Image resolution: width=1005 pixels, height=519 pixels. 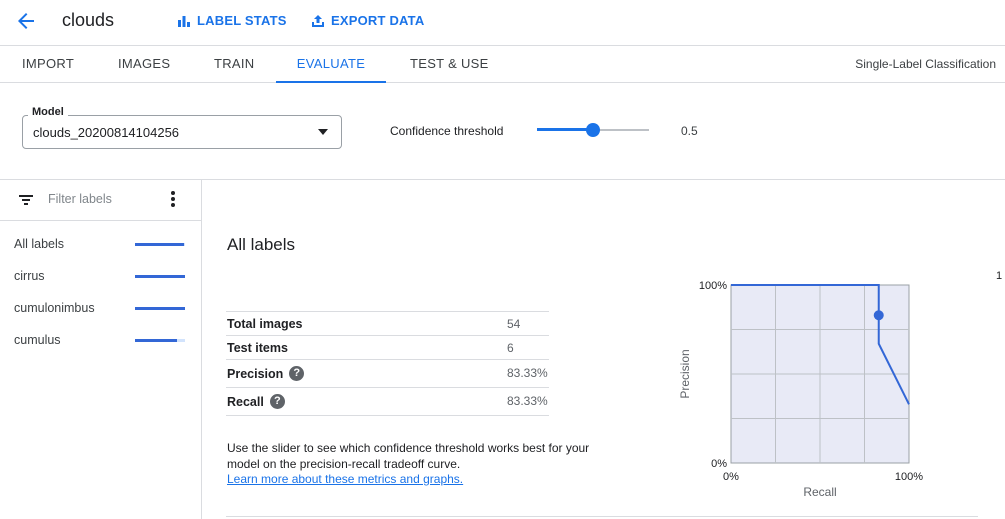 What do you see at coordinates (318, 21) in the screenshot?
I see `upload-icon` at bounding box center [318, 21].